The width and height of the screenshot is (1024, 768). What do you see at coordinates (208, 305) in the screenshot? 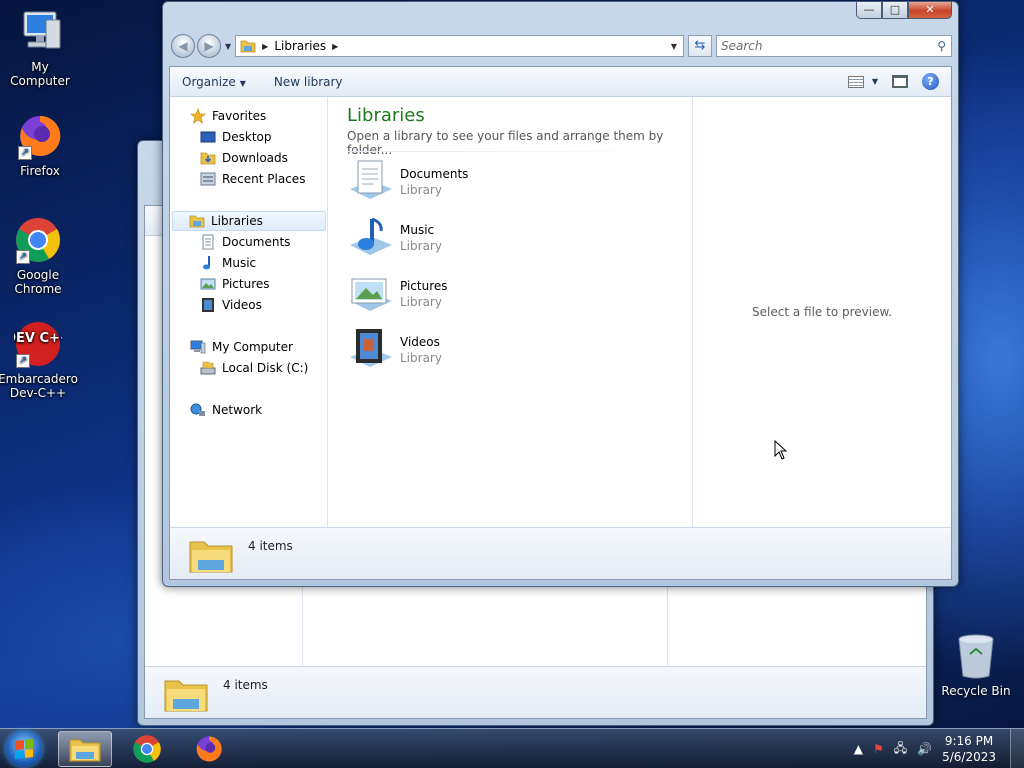
I see `video-film-icon` at bounding box center [208, 305].